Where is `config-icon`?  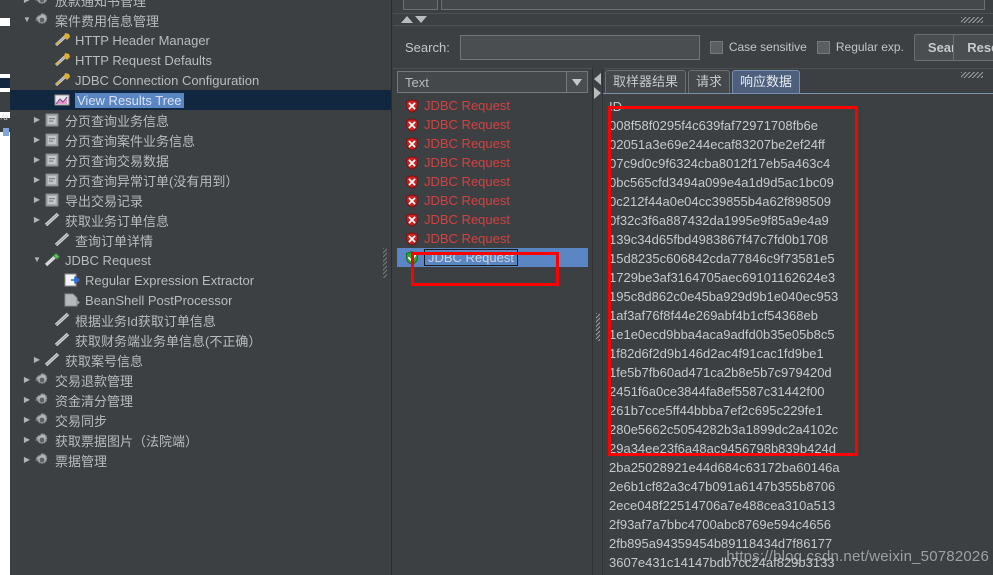
config-icon is located at coordinates (63, 80).